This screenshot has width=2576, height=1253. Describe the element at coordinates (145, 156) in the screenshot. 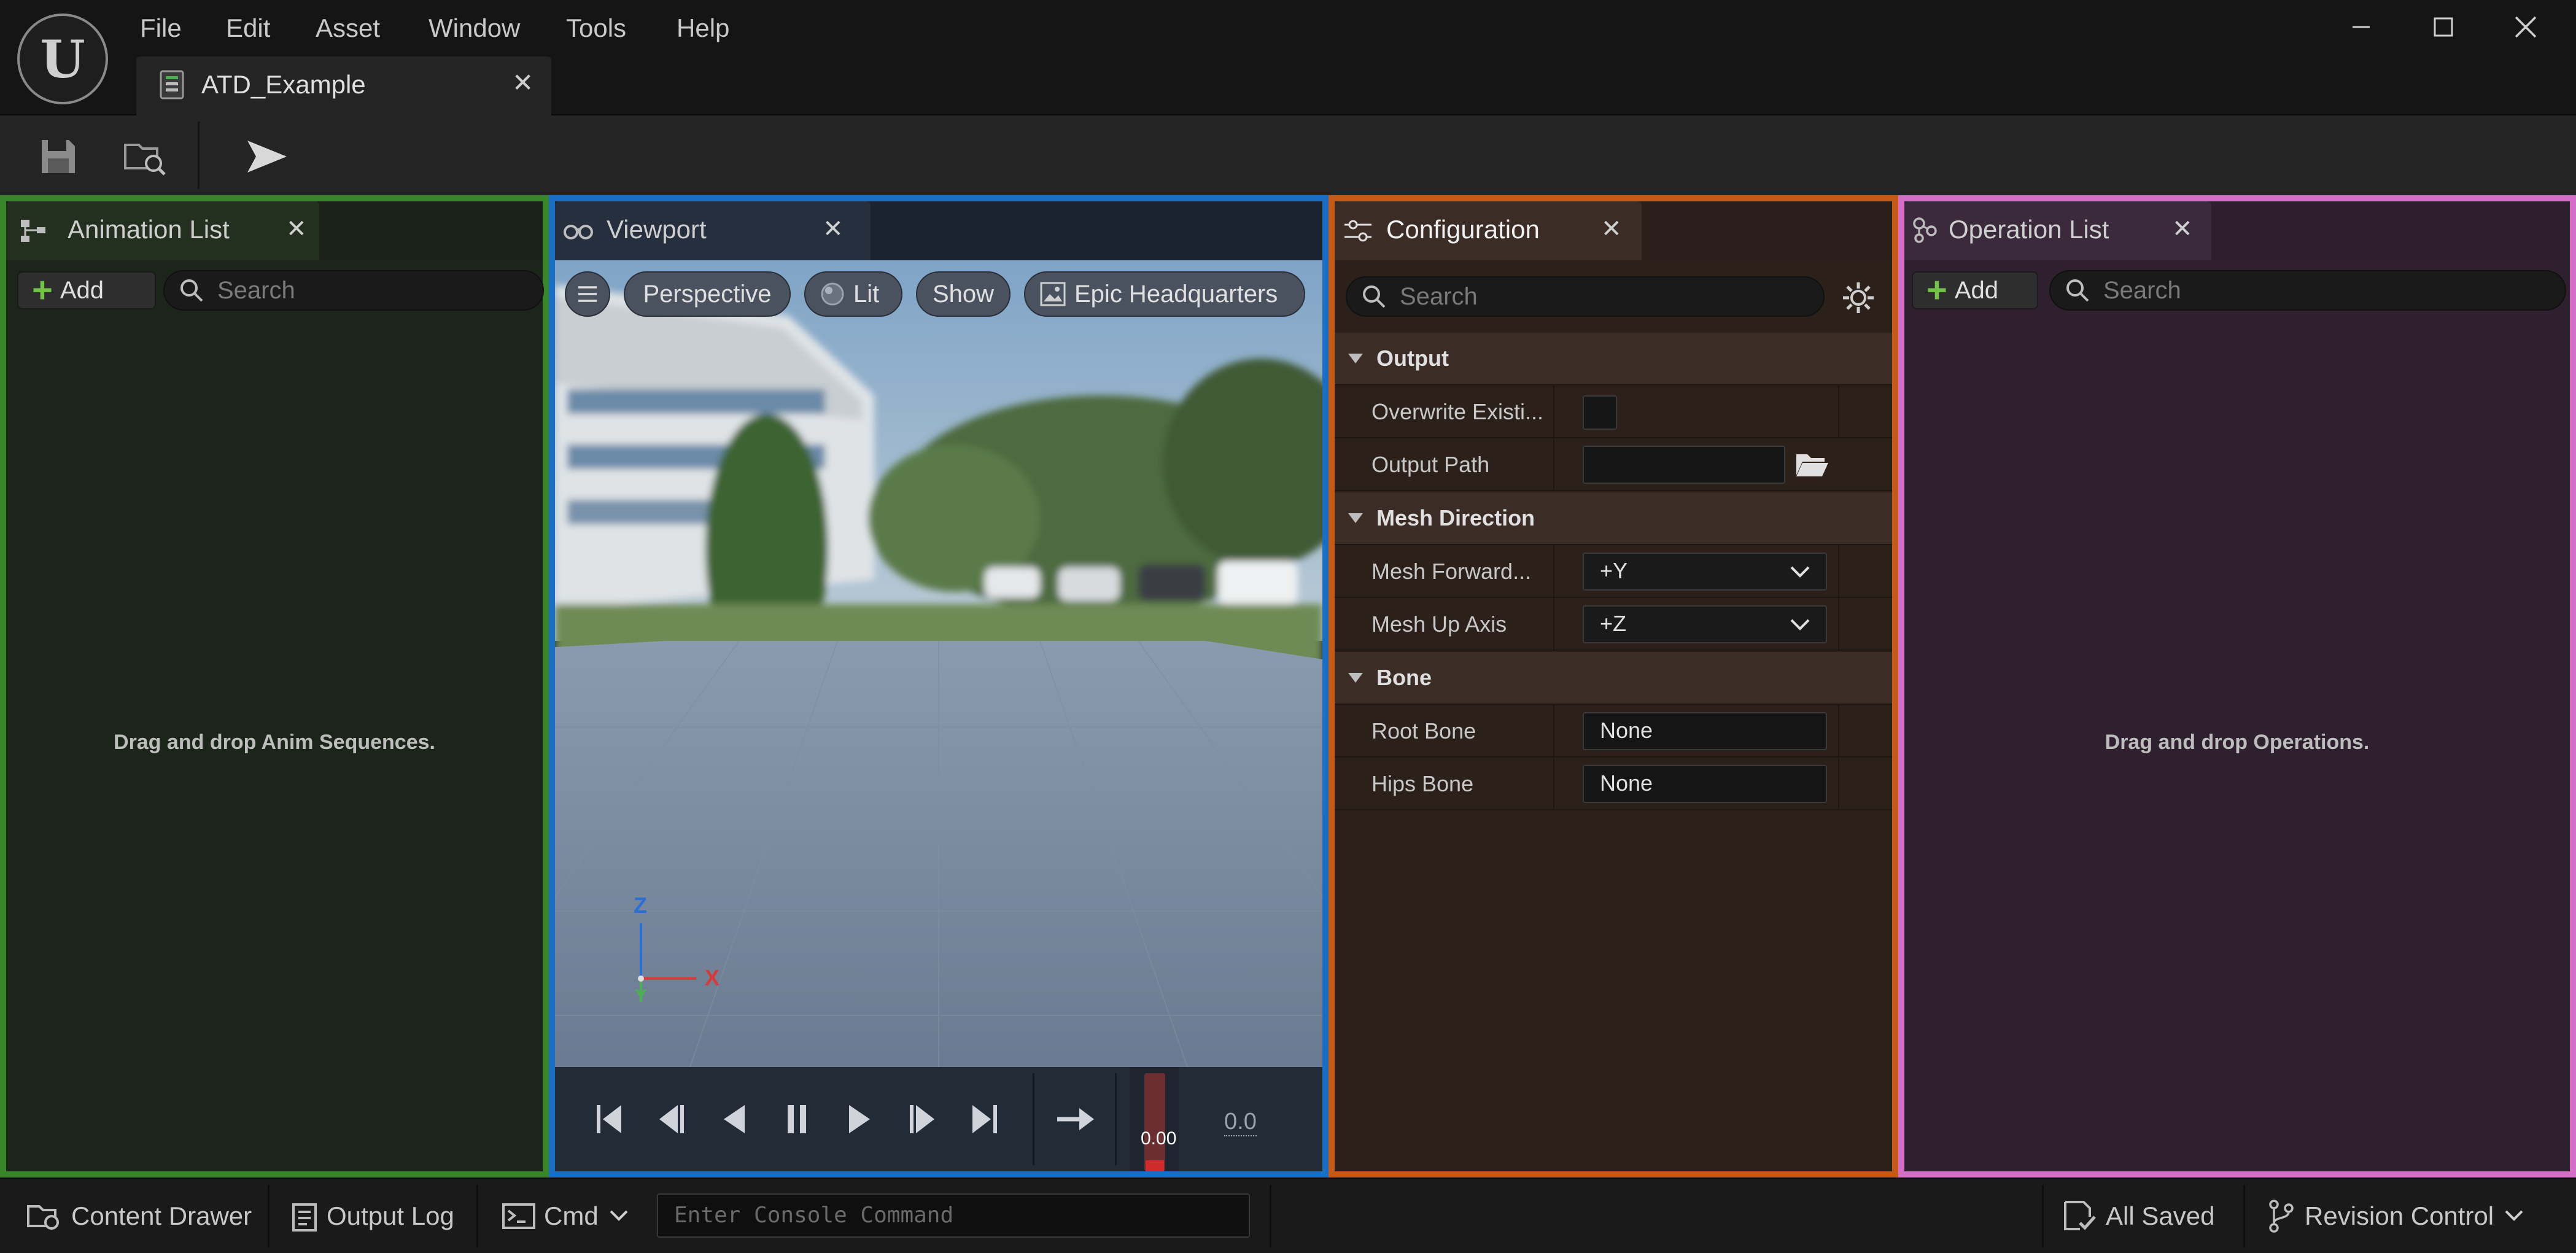

I see `browse-asset-icon` at that location.